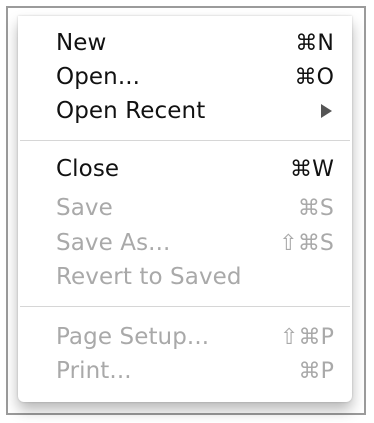 This screenshot has height=423, width=374. What do you see at coordinates (195, 77) in the screenshot?
I see `menu-item-open: Open... ⌘O` at bounding box center [195, 77].